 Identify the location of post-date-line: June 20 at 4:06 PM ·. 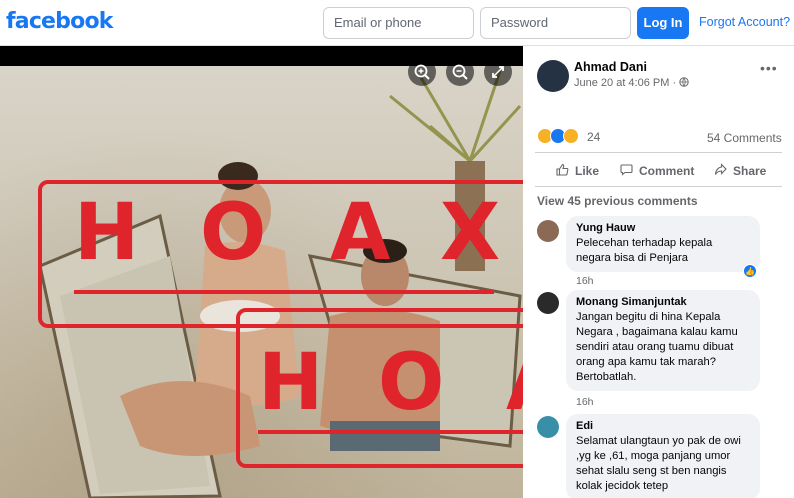
(631, 83).